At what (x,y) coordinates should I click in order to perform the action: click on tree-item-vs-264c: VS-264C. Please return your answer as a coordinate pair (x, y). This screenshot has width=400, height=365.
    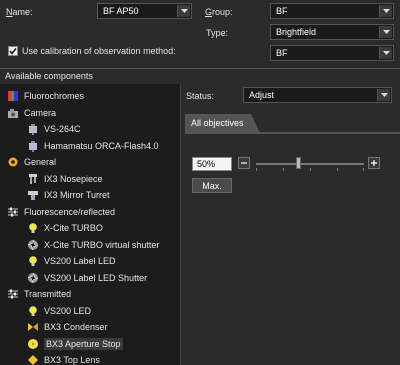
    Looking at the image, I should click on (54, 129).